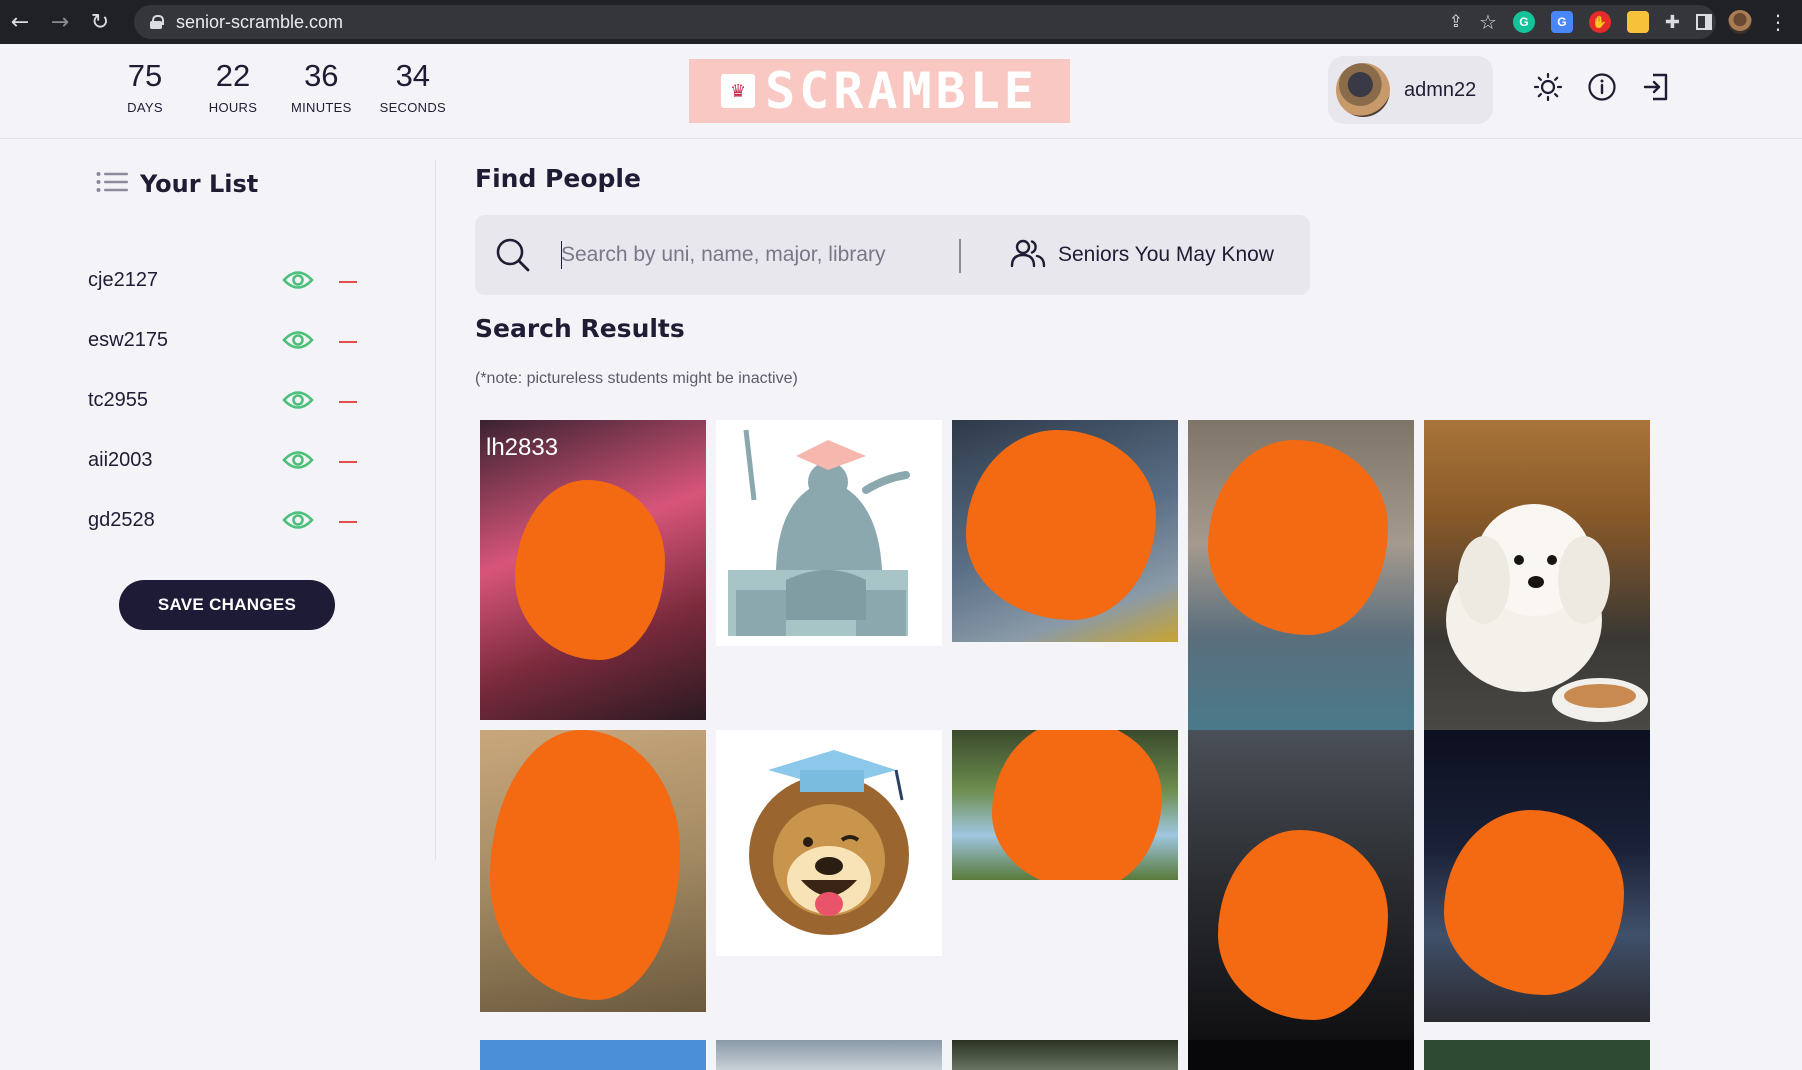 The width and height of the screenshot is (1802, 1070). What do you see at coordinates (751, 255) in the screenshot?
I see `search-input` at bounding box center [751, 255].